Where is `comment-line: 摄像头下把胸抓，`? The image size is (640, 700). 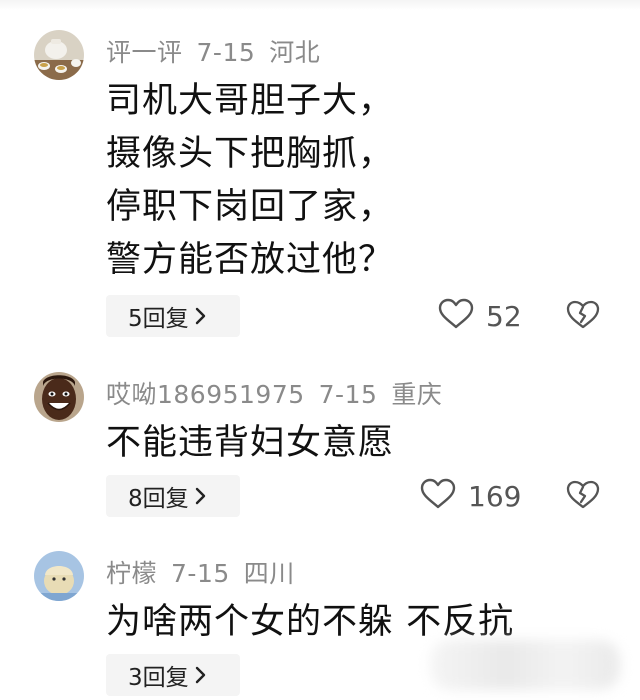
comment-line: 摄像头下把胸抓， is located at coordinates (250, 154).